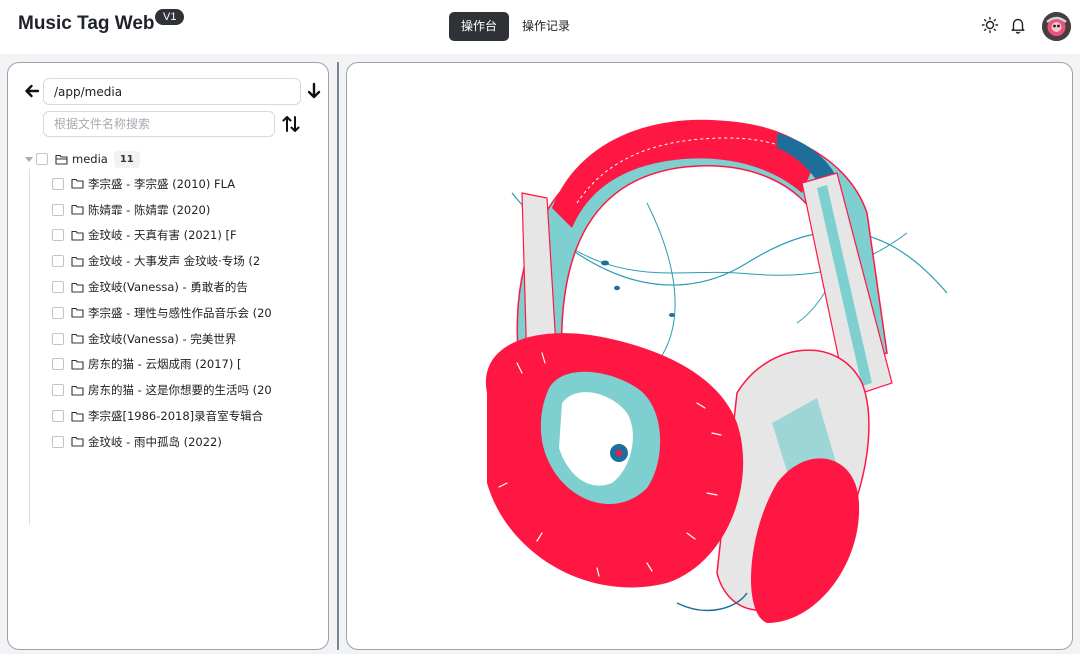 The image size is (1080, 654). I want to click on version-badge: V1, so click(170, 17).